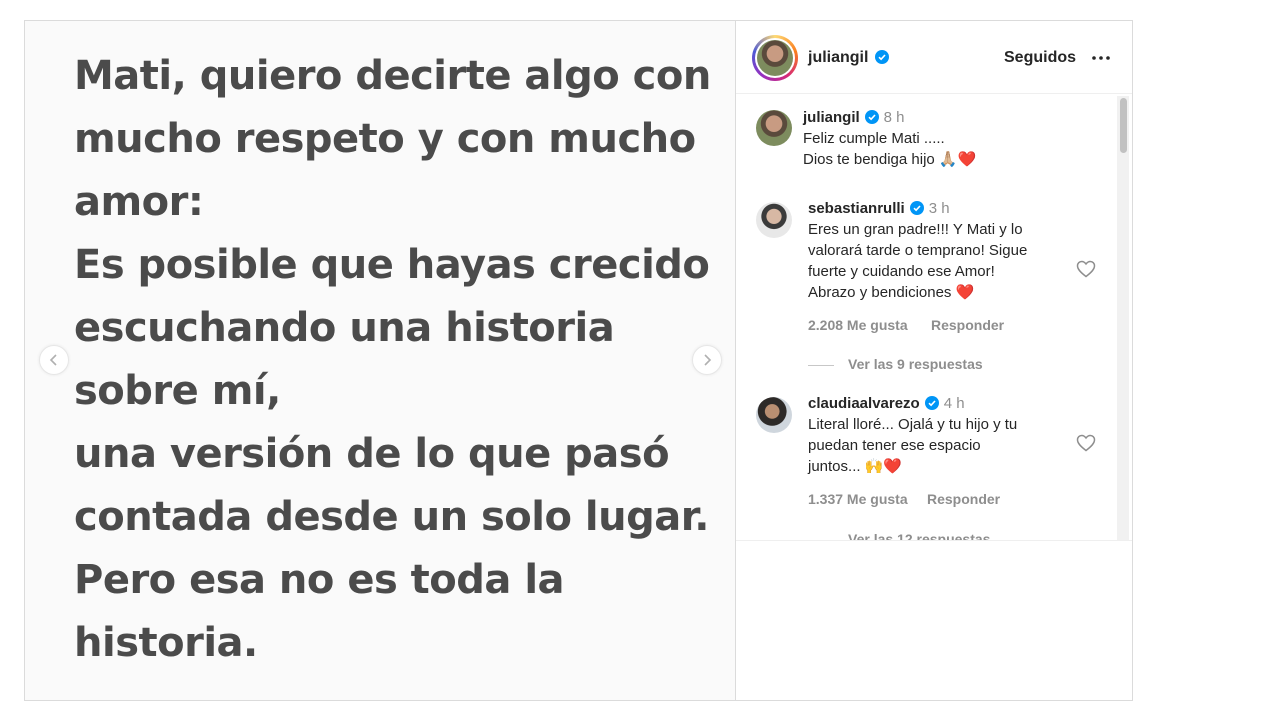 Image resolution: width=1280 pixels, height=720 pixels. What do you see at coordinates (1040, 58) in the screenshot?
I see `following-button: Seguidos` at bounding box center [1040, 58].